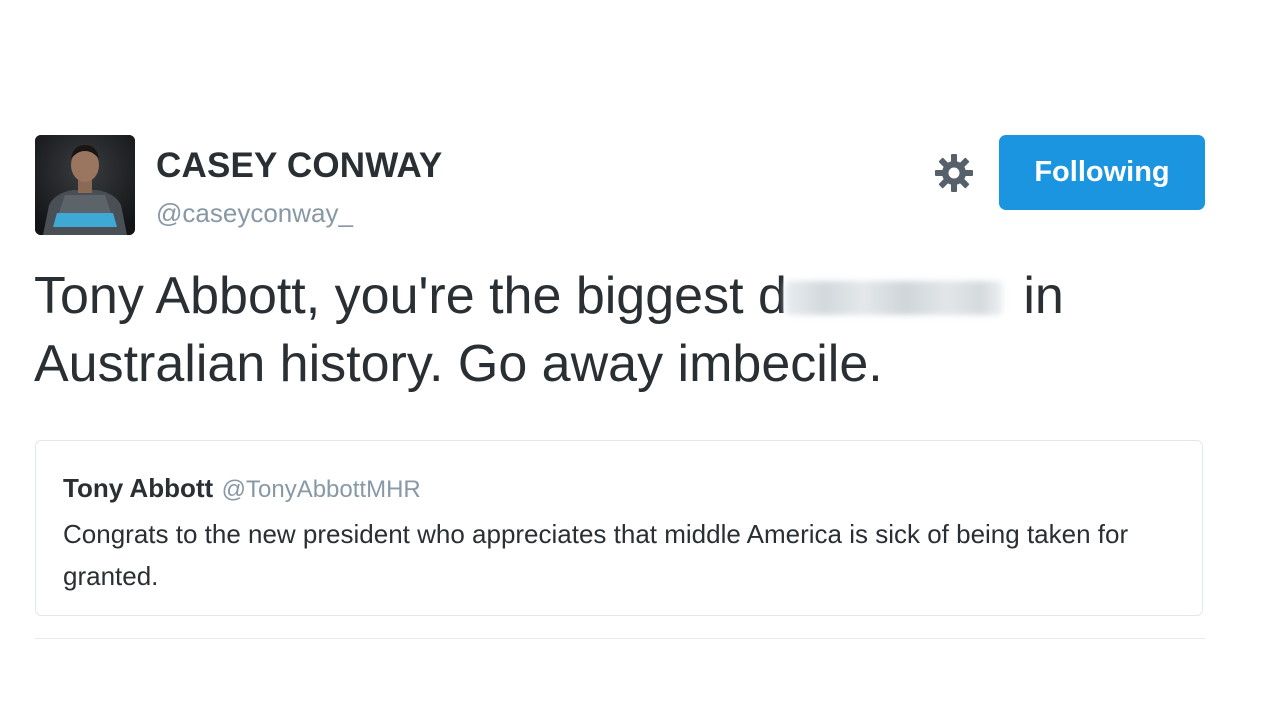 This screenshot has width=1280, height=720. I want to click on quoted-author-handle: @TonyAbbottMHR, so click(321, 489).